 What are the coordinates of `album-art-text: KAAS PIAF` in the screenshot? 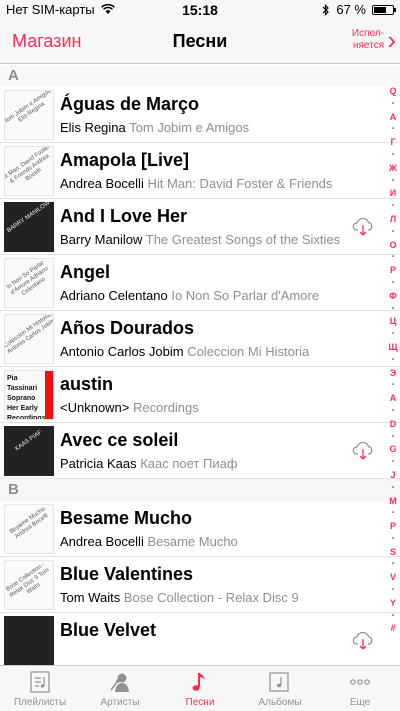 It's located at (29, 441).